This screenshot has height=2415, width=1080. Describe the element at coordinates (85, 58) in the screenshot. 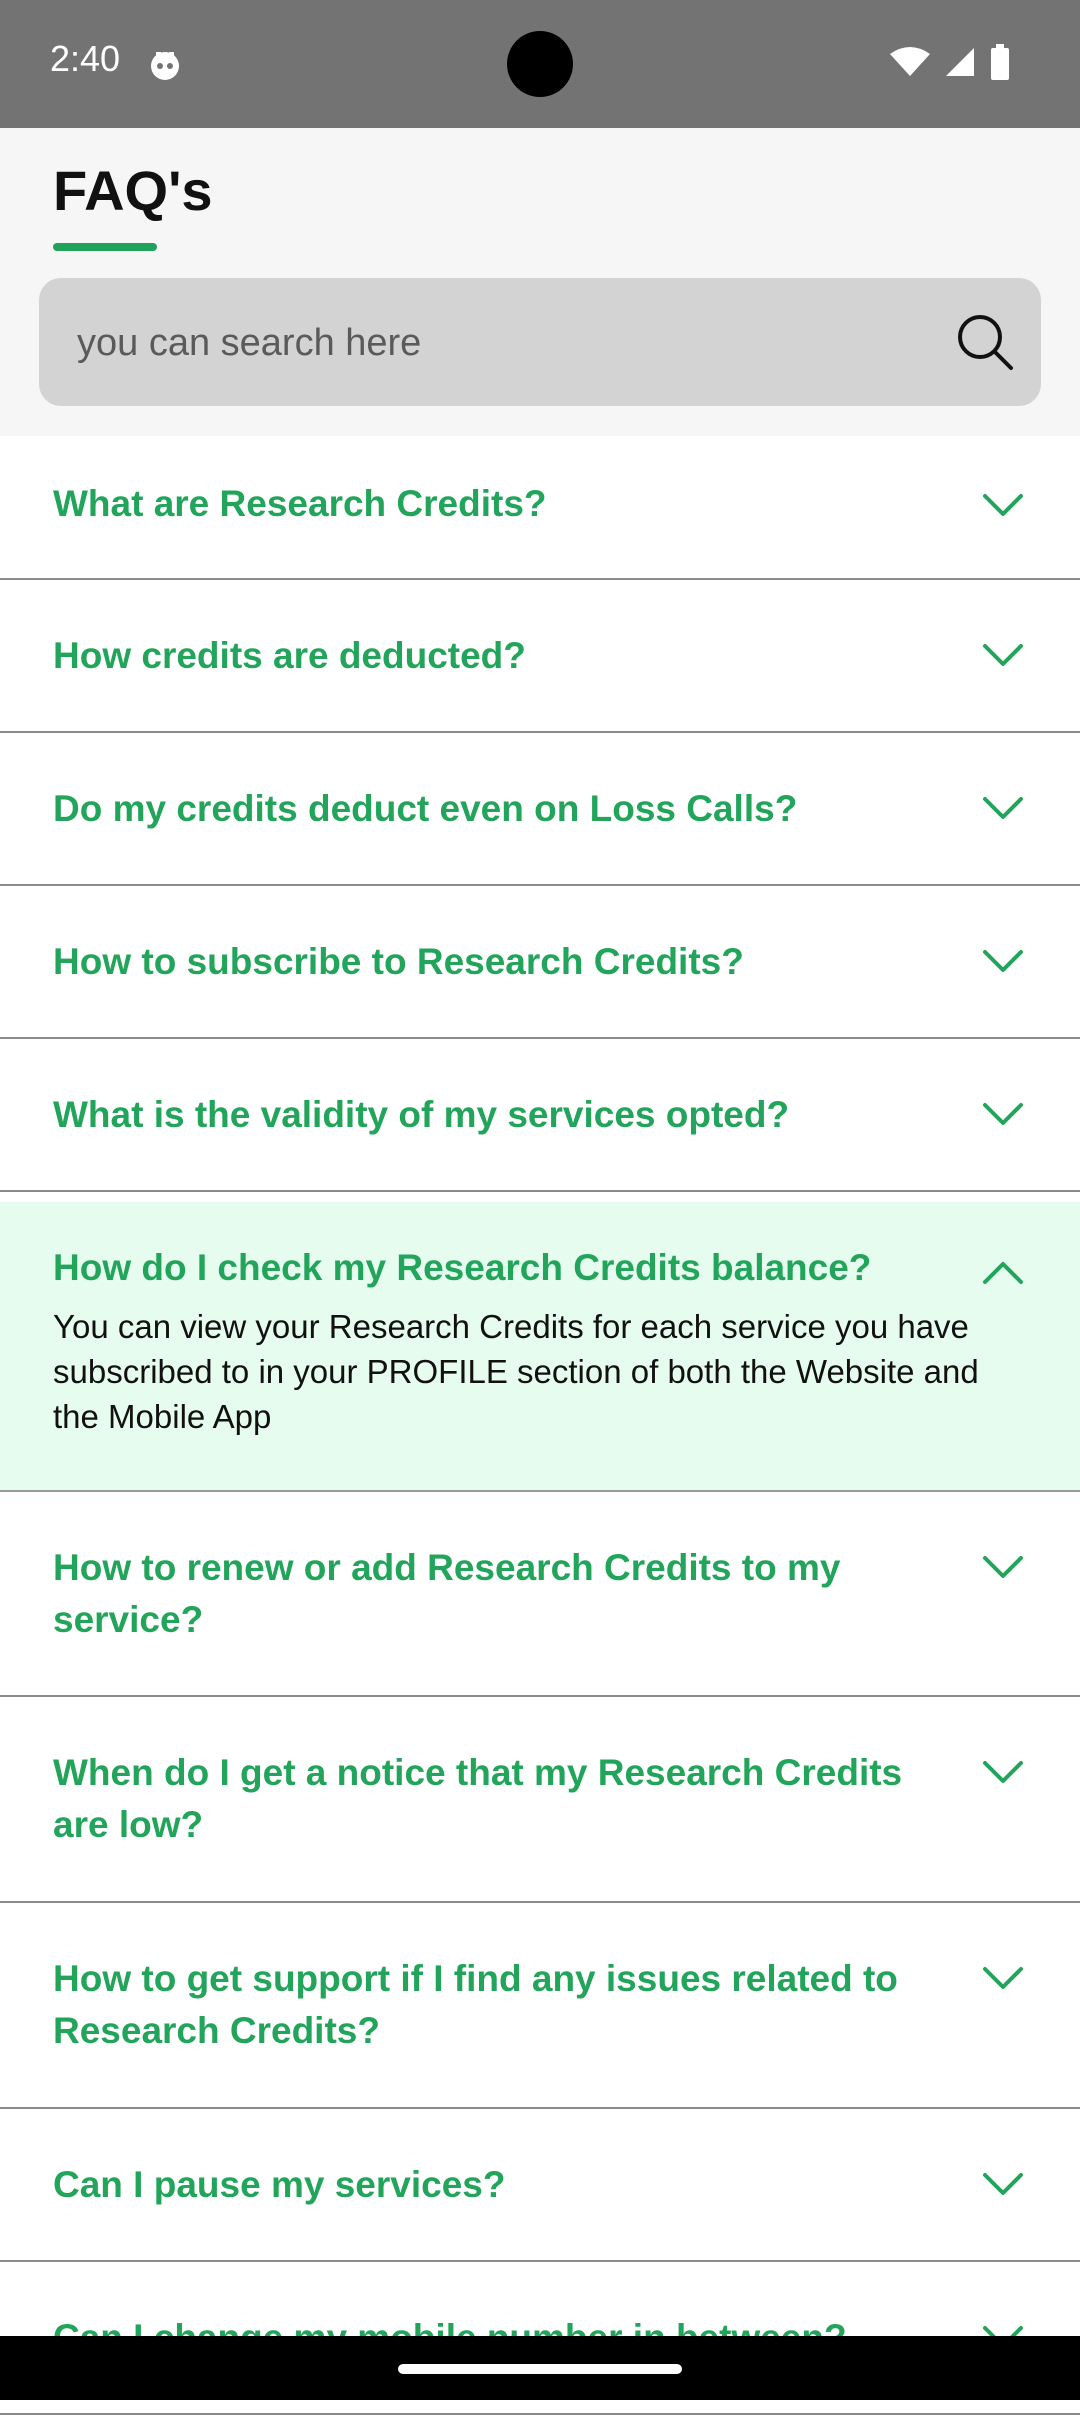

I see `status-time: 2:40` at that location.